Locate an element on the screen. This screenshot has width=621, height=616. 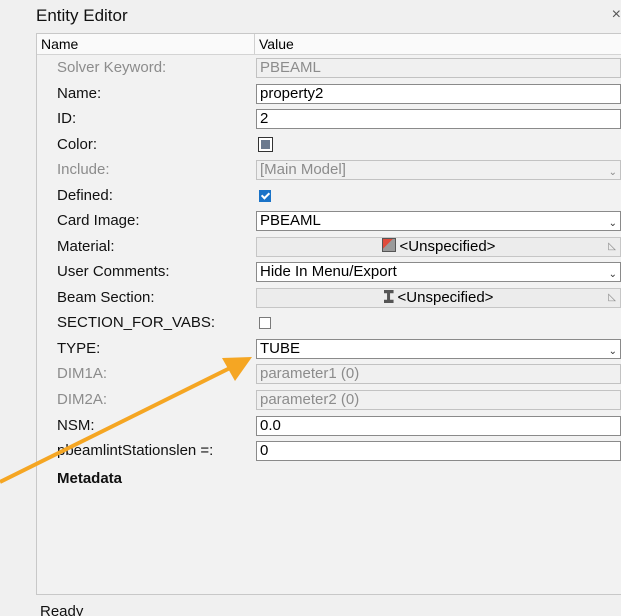
user-comments-value: Hide In Menu/Export is located at coordinates (328, 271).